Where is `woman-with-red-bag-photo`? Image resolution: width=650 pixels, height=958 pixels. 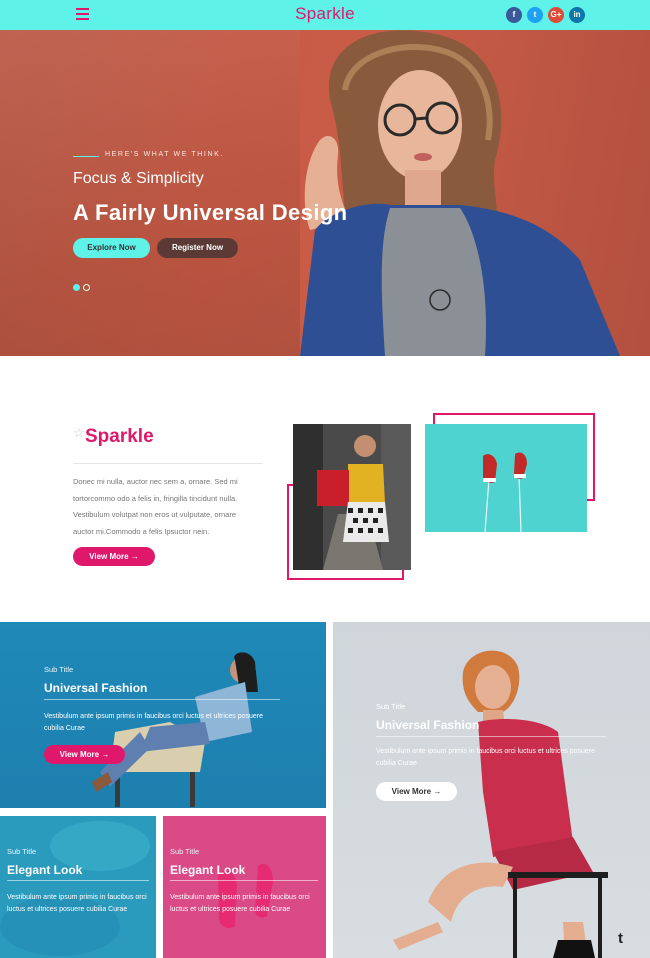
woman-with-red-bag-photo is located at coordinates (352, 497).